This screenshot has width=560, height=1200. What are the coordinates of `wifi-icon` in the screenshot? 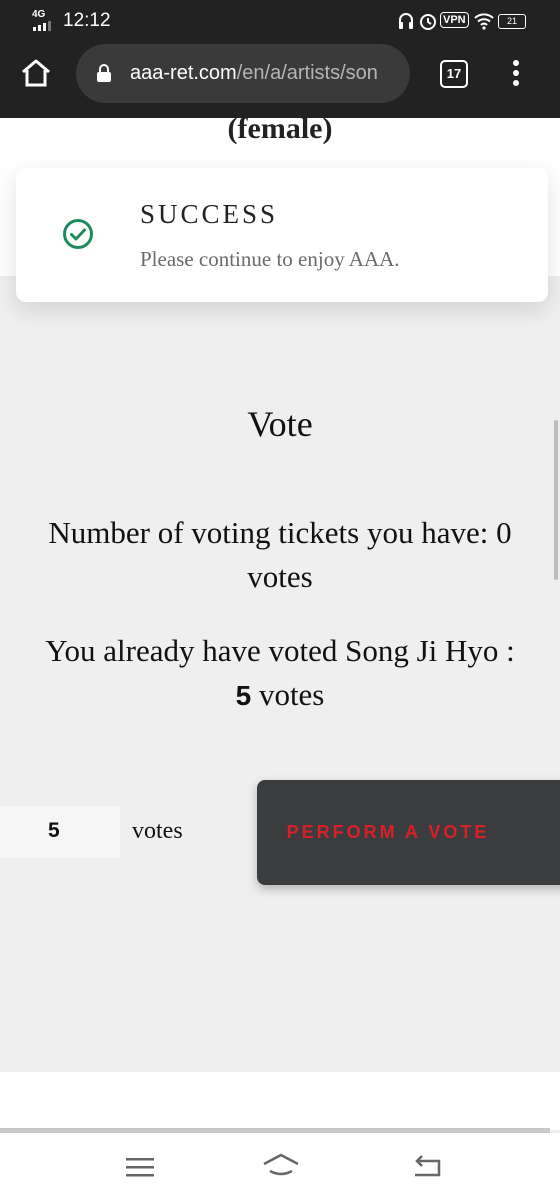 It's located at (484, 21).